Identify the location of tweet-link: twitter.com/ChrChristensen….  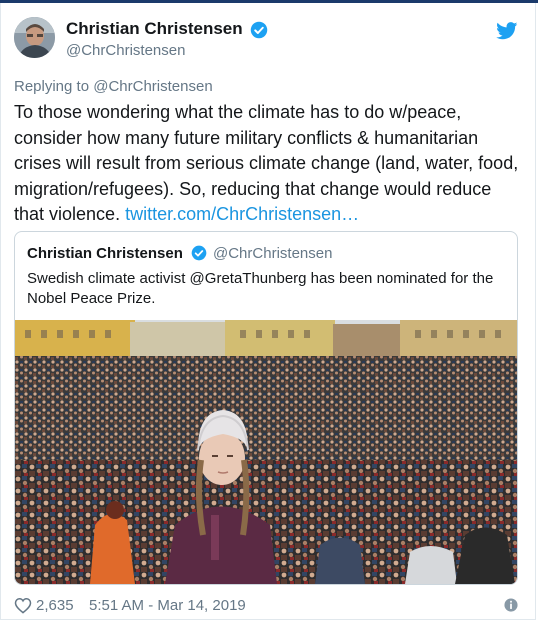
(242, 214).